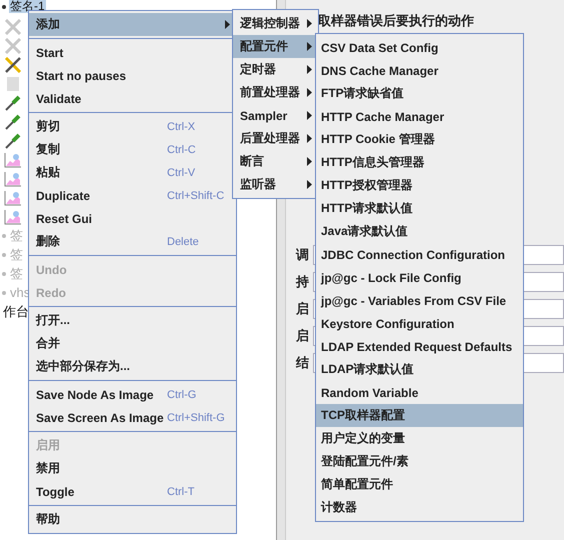 The width and height of the screenshot is (564, 540). Describe the element at coordinates (16, 311) in the screenshot. I see `tree-item: 作台` at that location.